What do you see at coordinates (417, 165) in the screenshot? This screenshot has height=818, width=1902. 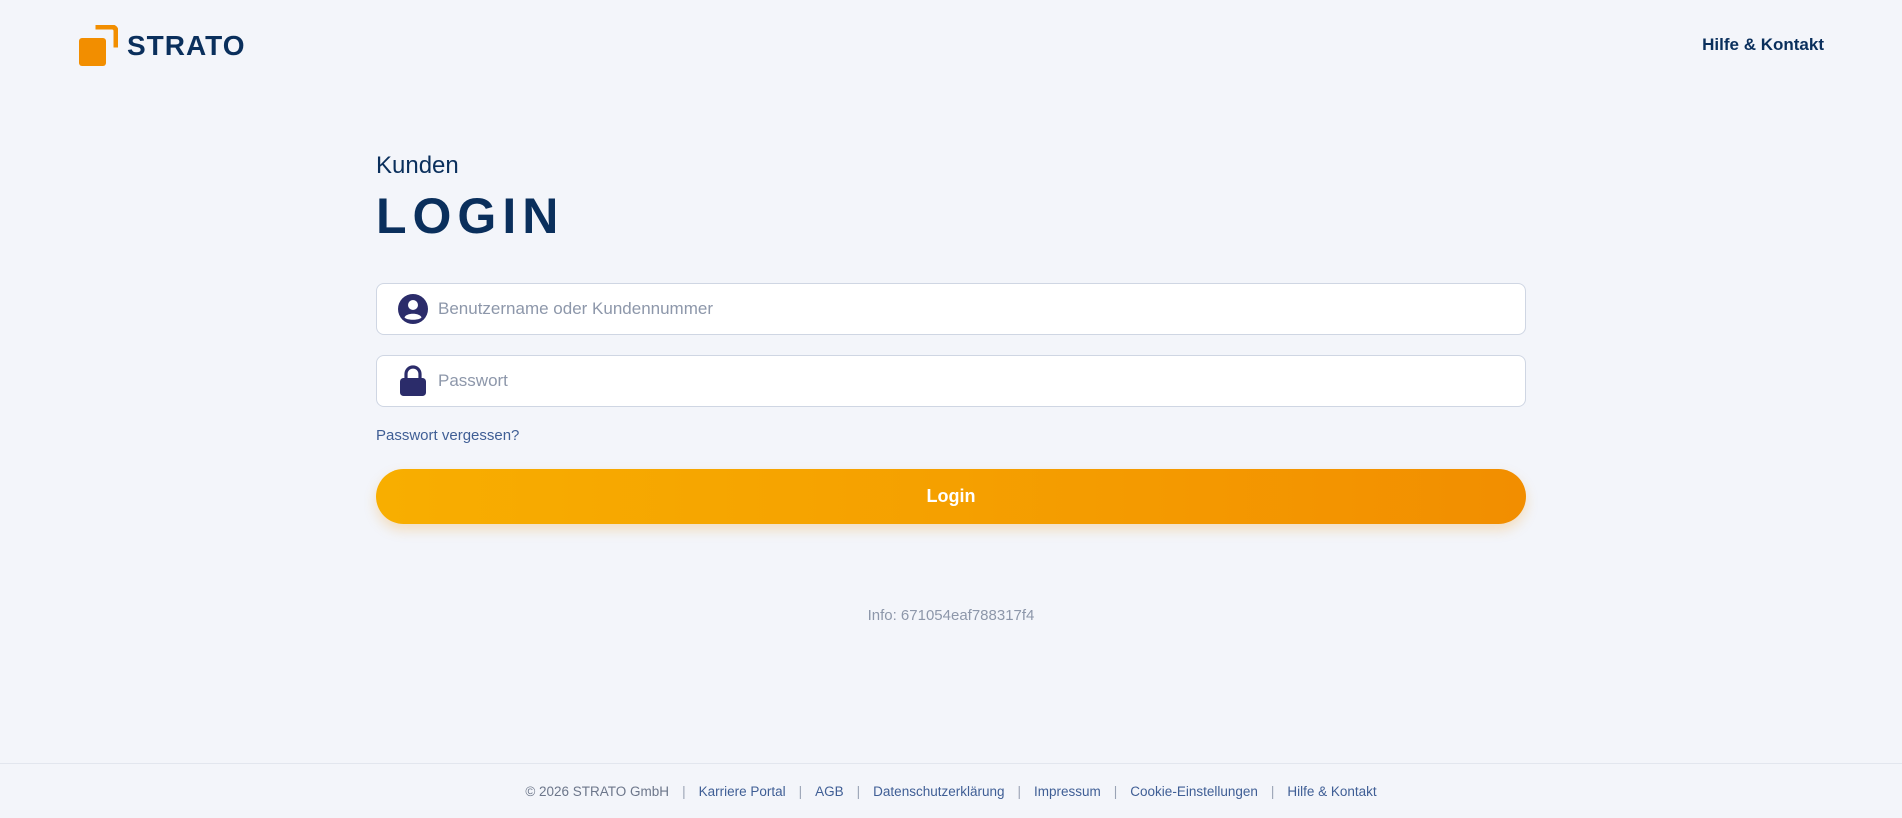 I see `login-subtitle: Kunden` at bounding box center [417, 165].